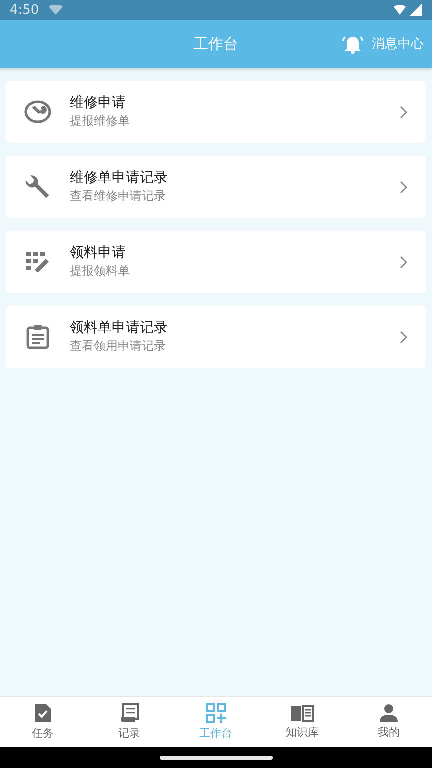  Describe the element at coordinates (216, 758) in the screenshot. I see `home-indicator` at that location.